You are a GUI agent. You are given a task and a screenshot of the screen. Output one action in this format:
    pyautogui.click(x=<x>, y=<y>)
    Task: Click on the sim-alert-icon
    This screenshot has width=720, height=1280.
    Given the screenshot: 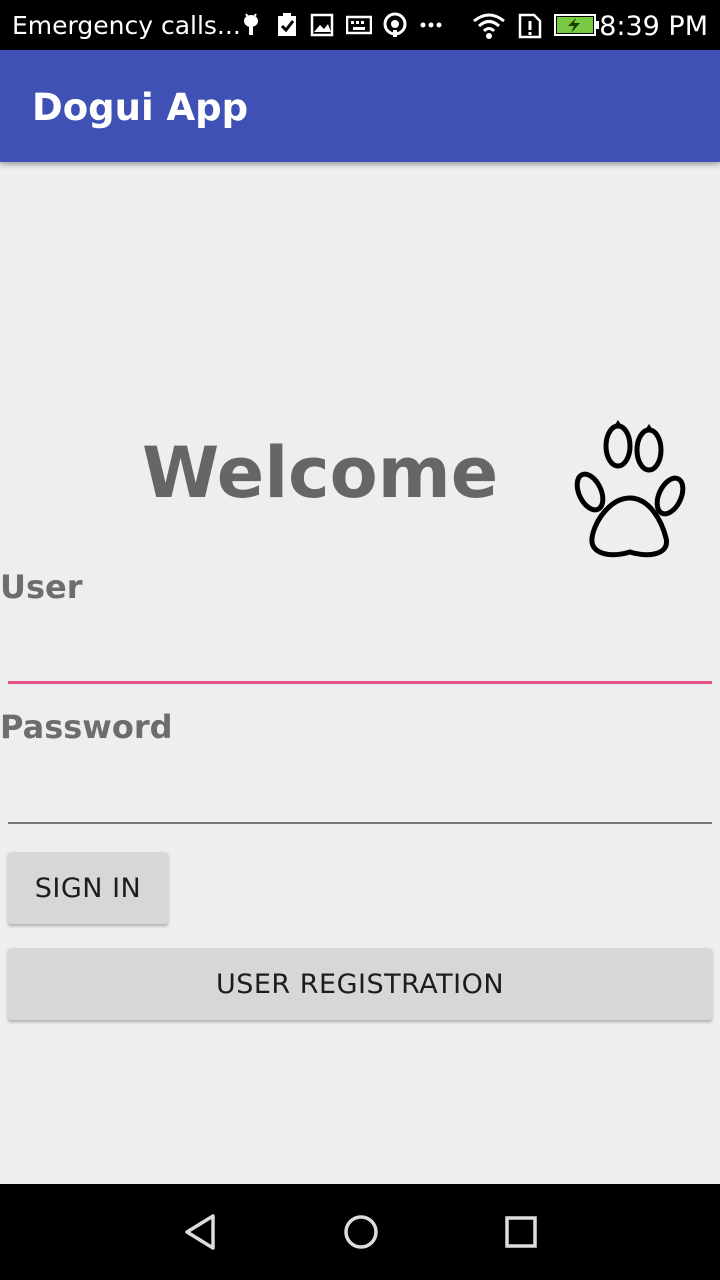 What is the action you would take?
    pyautogui.click(x=530, y=26)
    